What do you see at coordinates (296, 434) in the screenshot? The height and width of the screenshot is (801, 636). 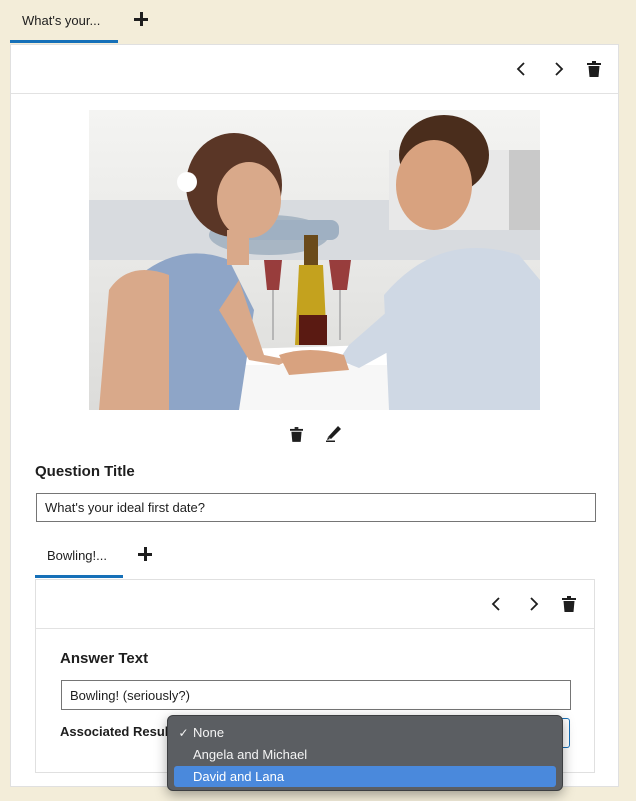 I see `delete-image-trash-icon` at bounding box center [296, 434].